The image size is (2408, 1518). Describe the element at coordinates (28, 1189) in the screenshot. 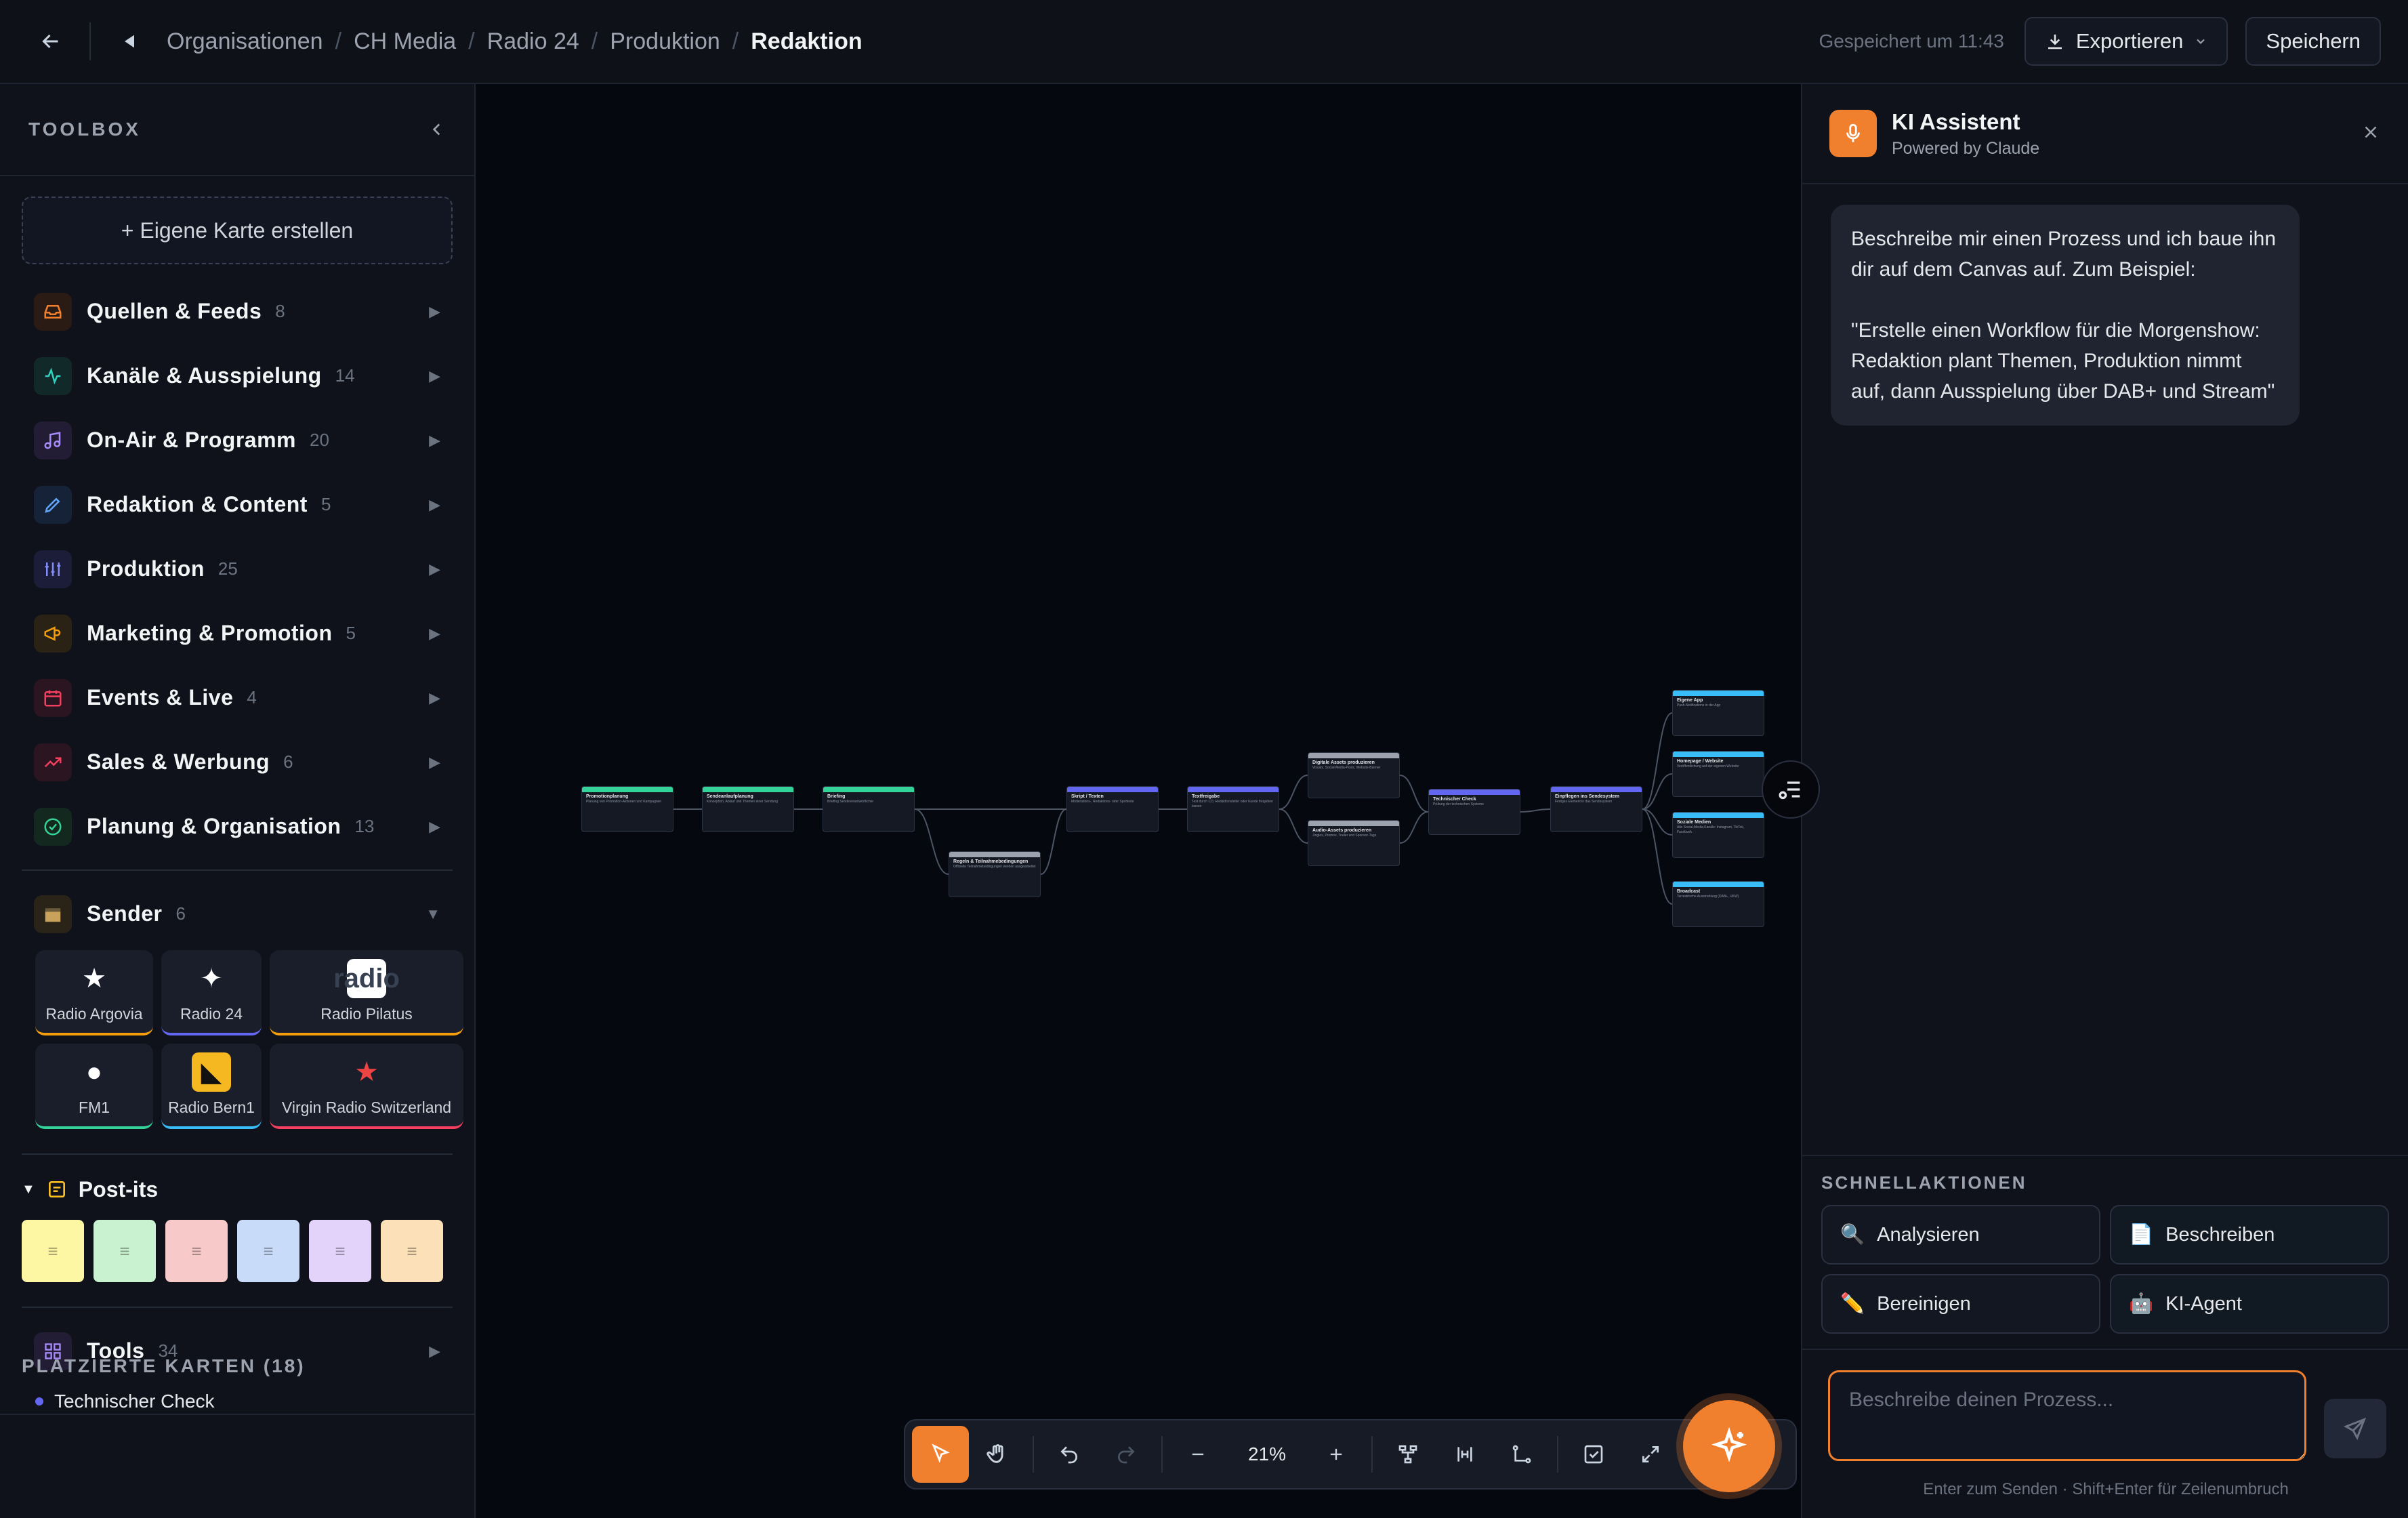

I see `caret-down-icon: ▼` at that location.